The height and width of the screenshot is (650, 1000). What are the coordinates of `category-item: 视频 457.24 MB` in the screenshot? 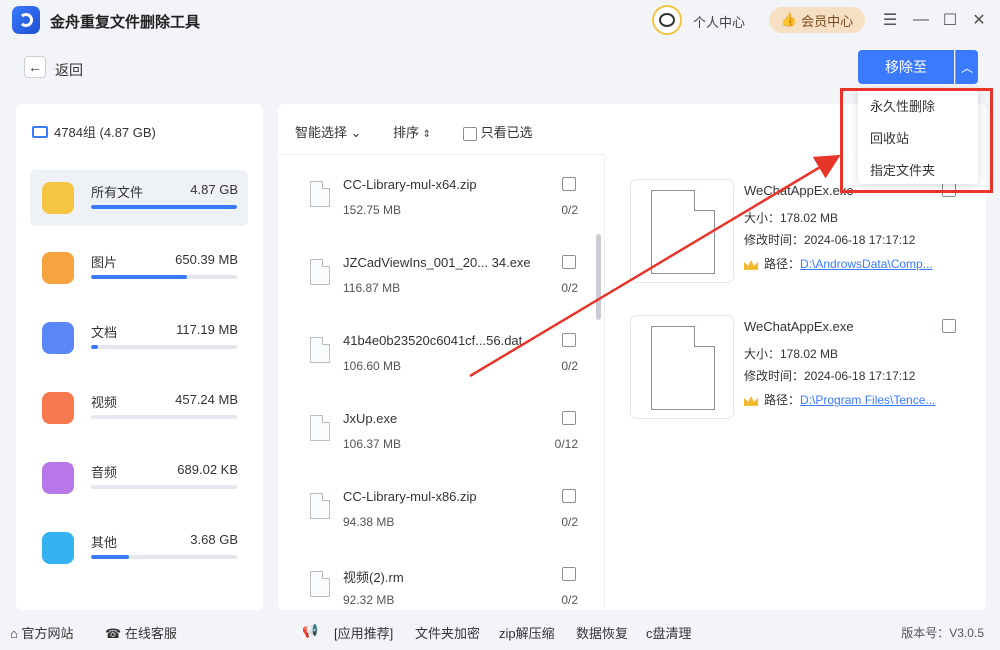 It's located at (139, 408).